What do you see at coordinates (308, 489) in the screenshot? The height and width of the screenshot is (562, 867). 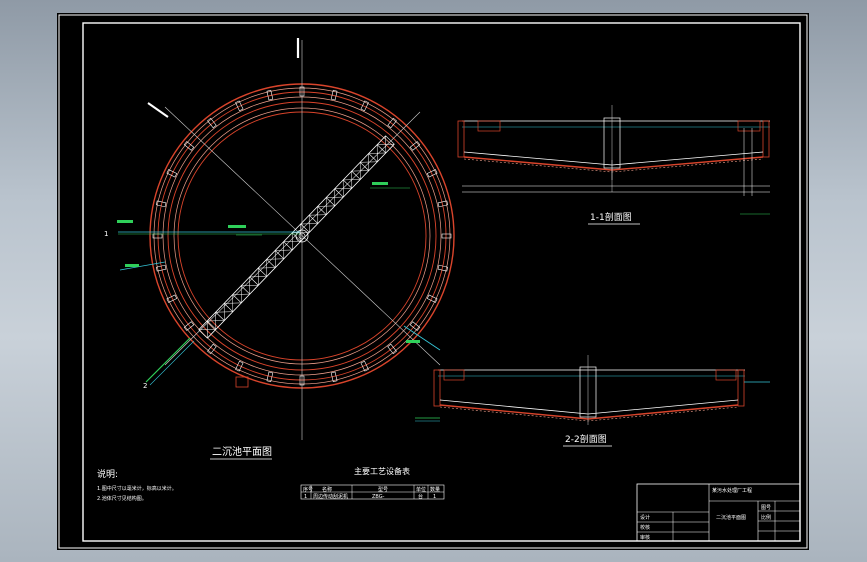 I see `table-header: 序号` at bounding box center [308, 489].